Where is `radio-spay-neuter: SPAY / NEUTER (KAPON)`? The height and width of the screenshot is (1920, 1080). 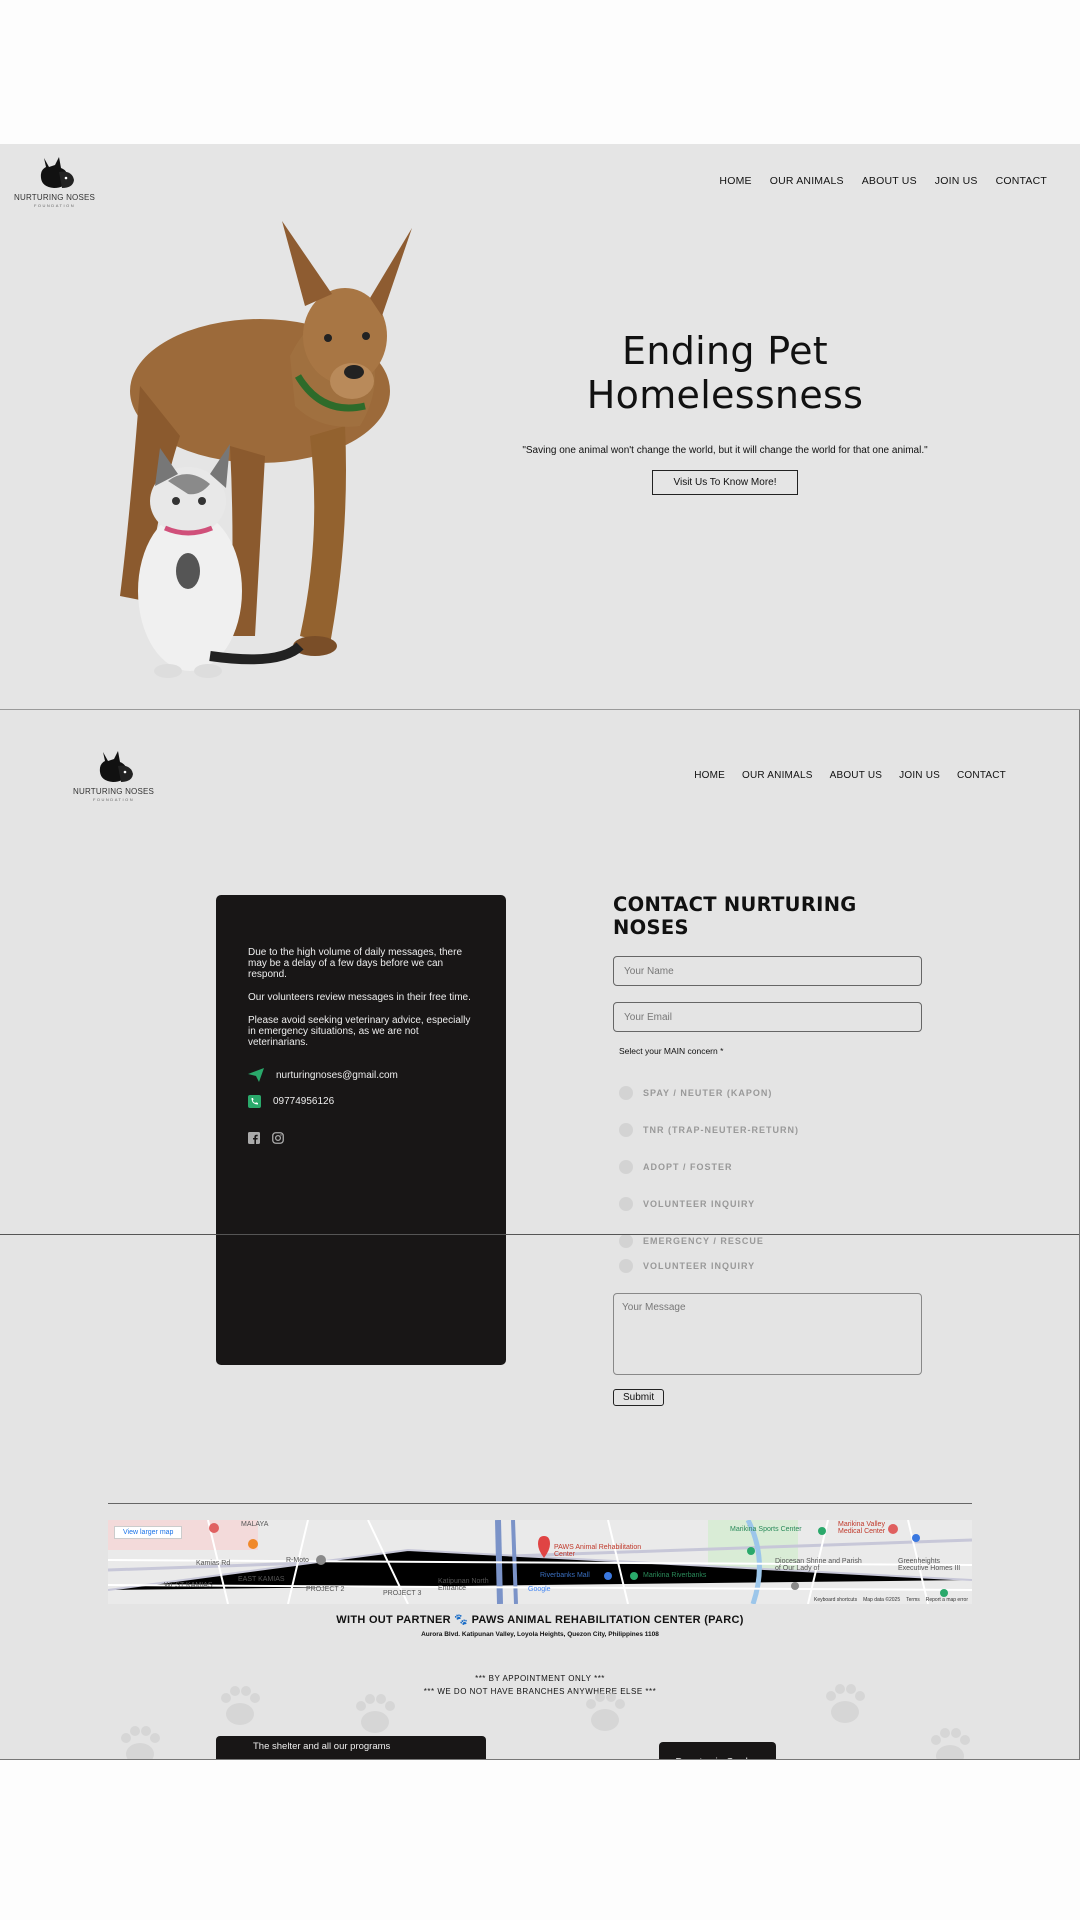
radio-spay-neuter: SPAY / NEUTER (KAPON) is located at coordinates (771, 1093).